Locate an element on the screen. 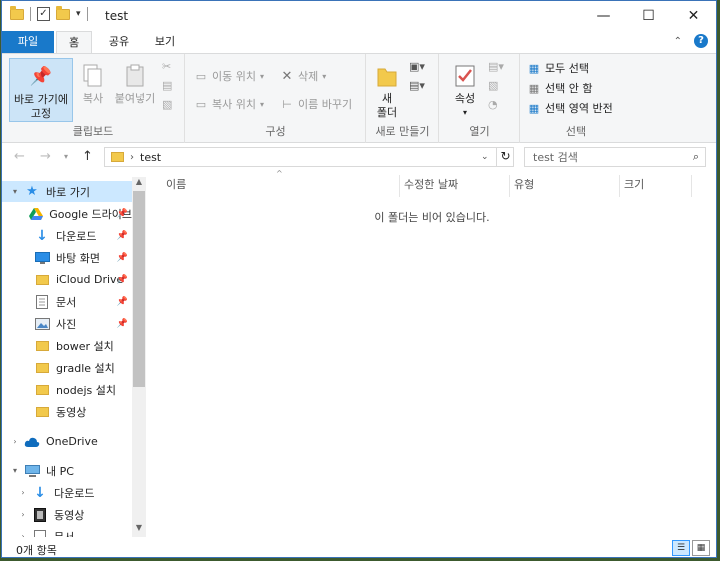  paste-button: 붙여넣기 is located at coordinates (135, 82).